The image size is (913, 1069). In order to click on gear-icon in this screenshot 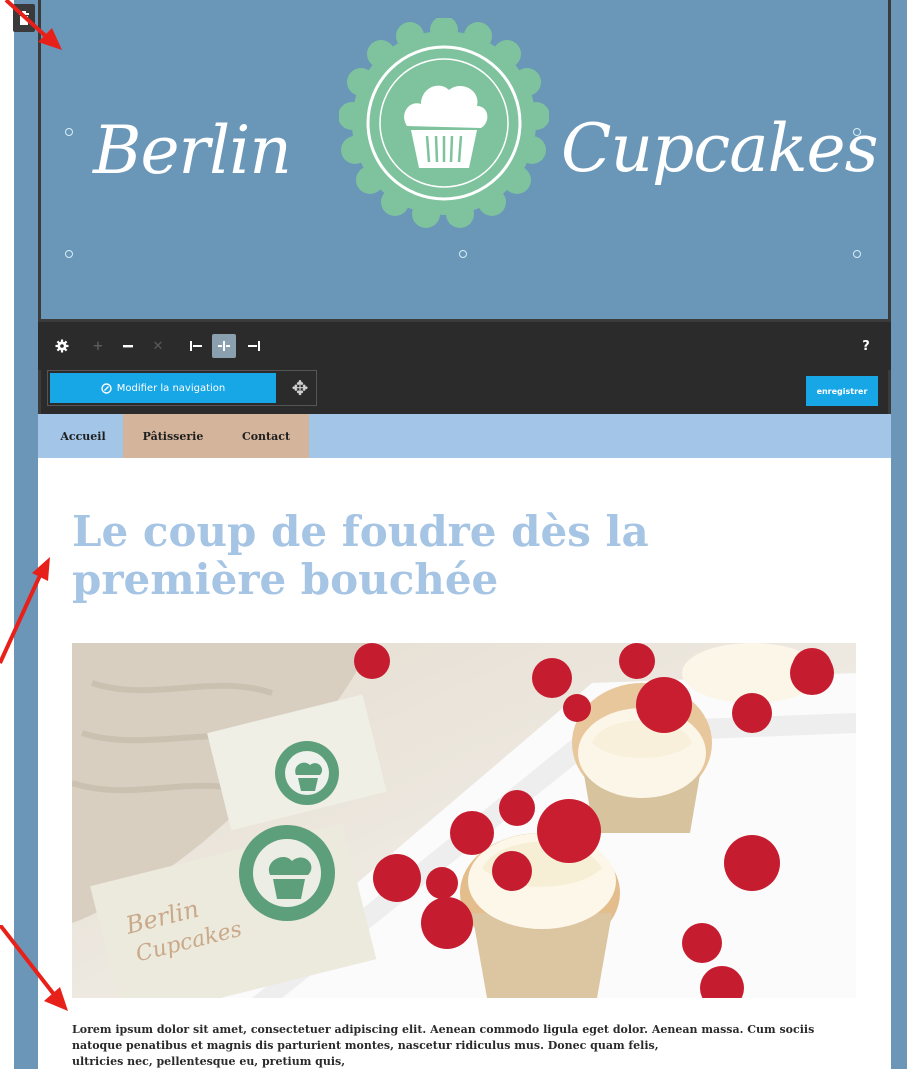, I will do `click(62, 346)`.